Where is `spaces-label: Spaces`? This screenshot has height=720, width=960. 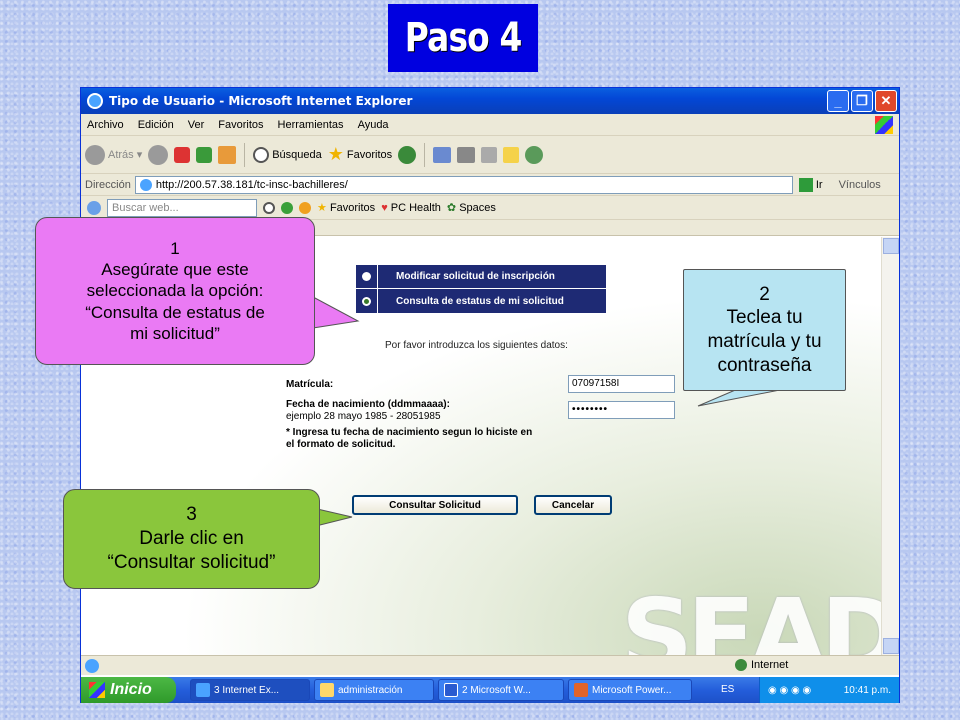
spaces-label: Spaces is located at coordinates (477, 208).